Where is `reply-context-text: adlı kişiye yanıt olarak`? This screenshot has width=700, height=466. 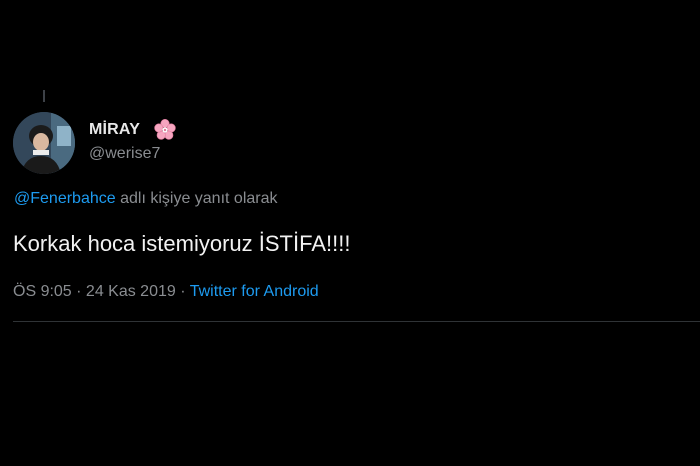 reply-context-text: adlı kişiye yanıt olarak is located at coordinates (196, 198).